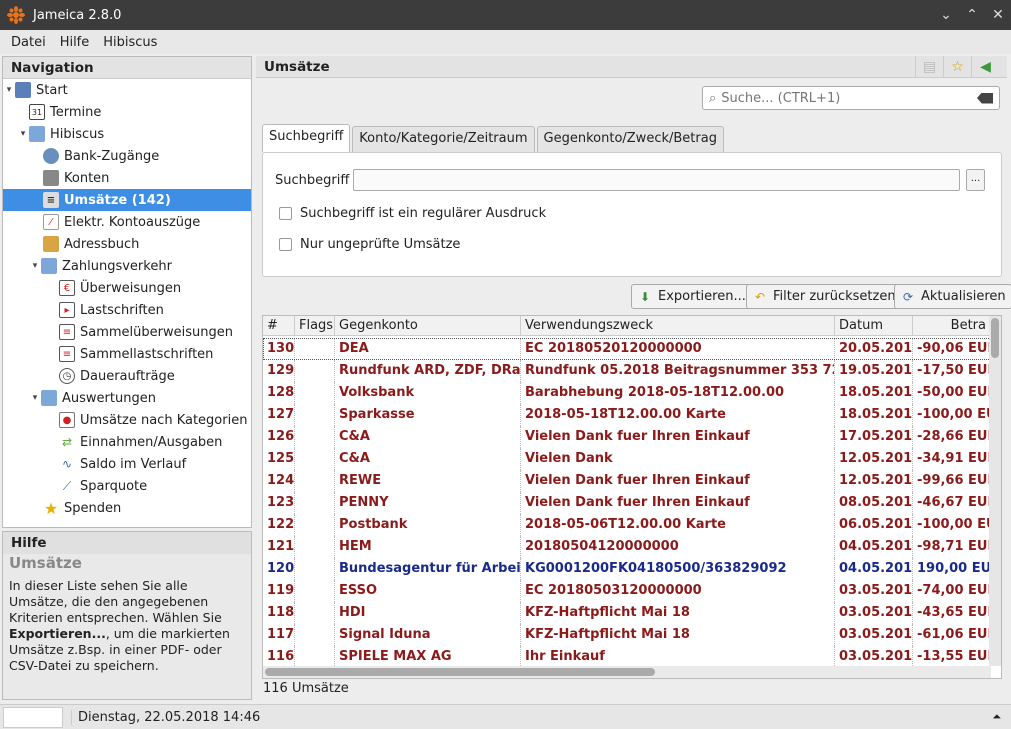  Describe the element at coordinates (428, 547) in the screenshot. I see `cell-gegenkonto: HEM` at that location.